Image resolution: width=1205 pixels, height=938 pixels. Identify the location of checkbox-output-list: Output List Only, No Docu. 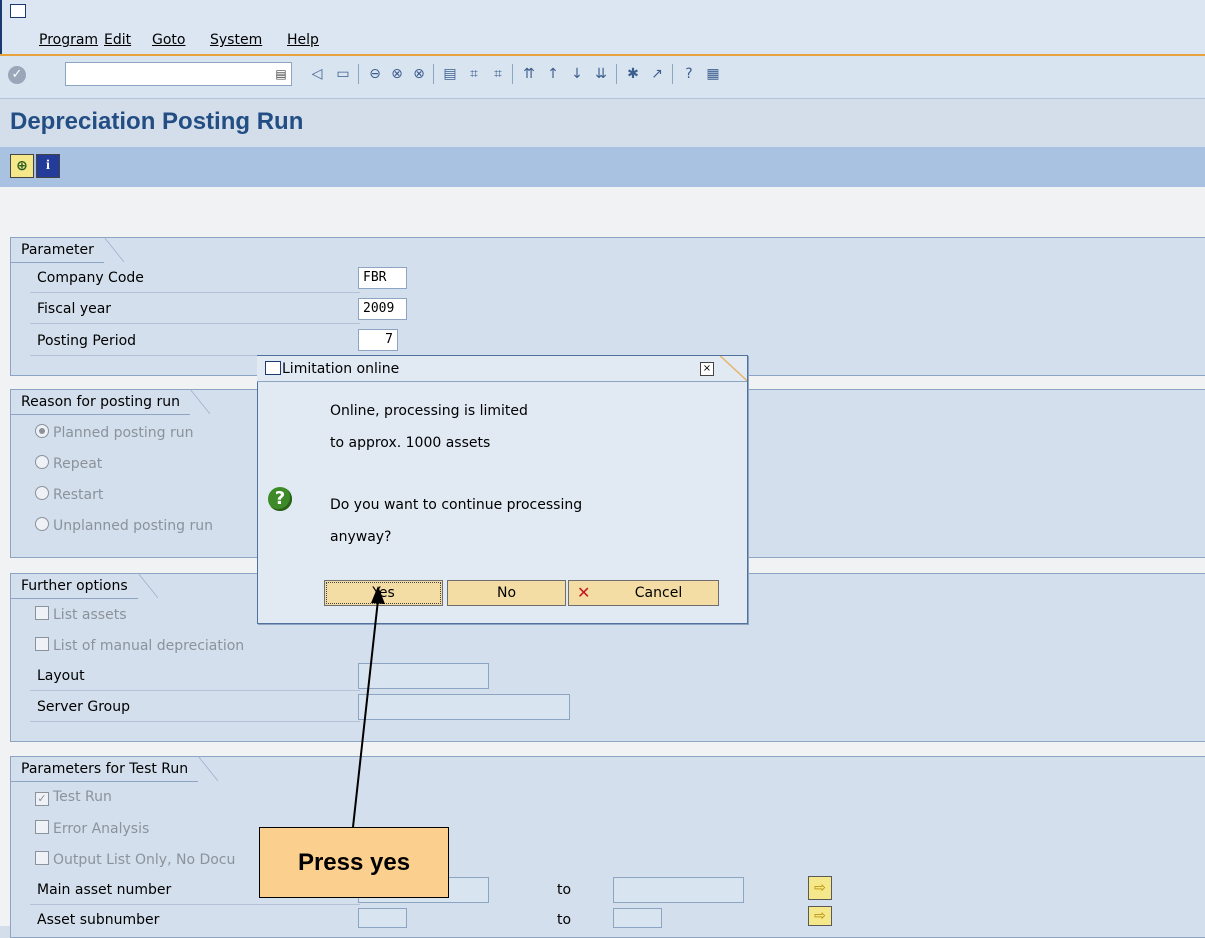
(135, 859).